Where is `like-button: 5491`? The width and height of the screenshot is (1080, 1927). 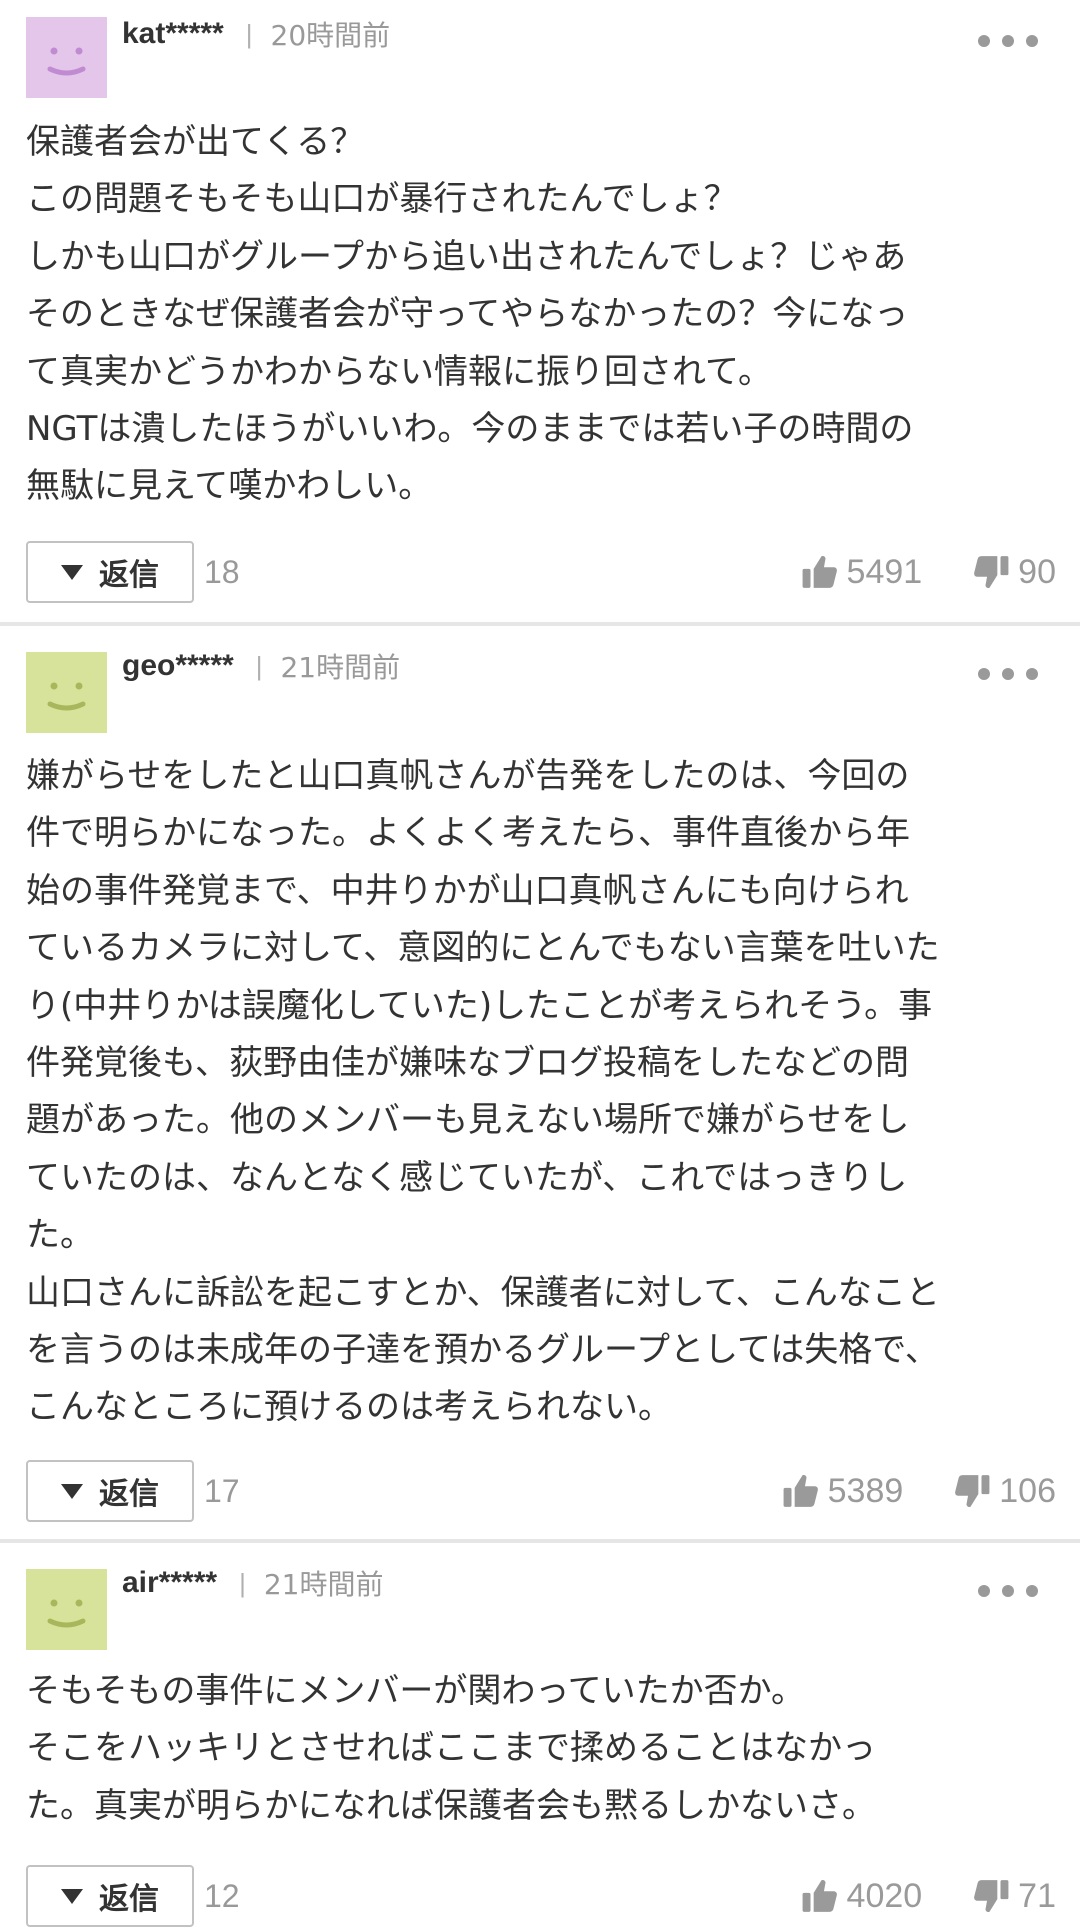
like-button: 5491 is located at coordinates (862, 572).